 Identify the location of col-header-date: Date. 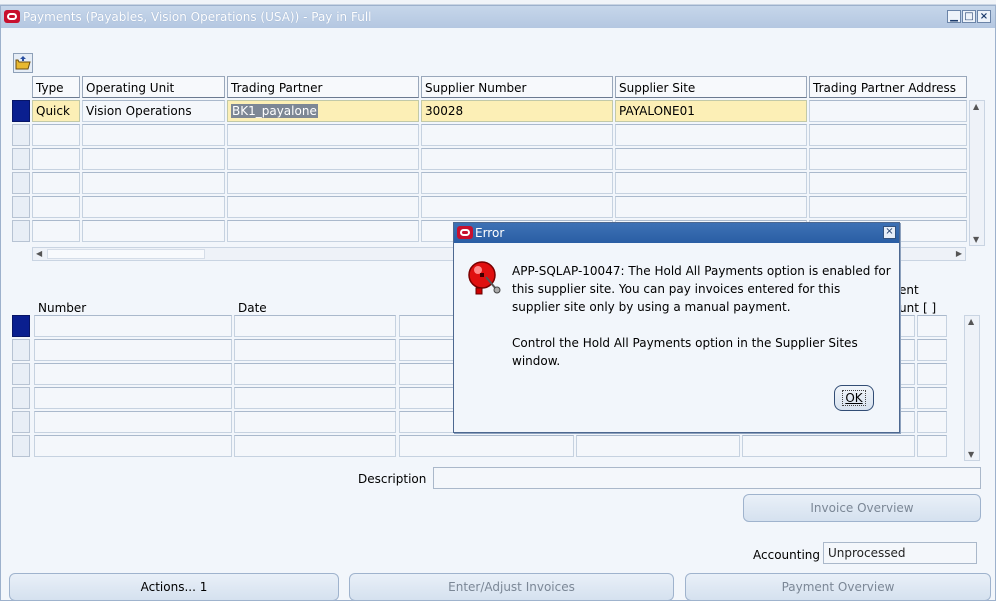
(252, 308).